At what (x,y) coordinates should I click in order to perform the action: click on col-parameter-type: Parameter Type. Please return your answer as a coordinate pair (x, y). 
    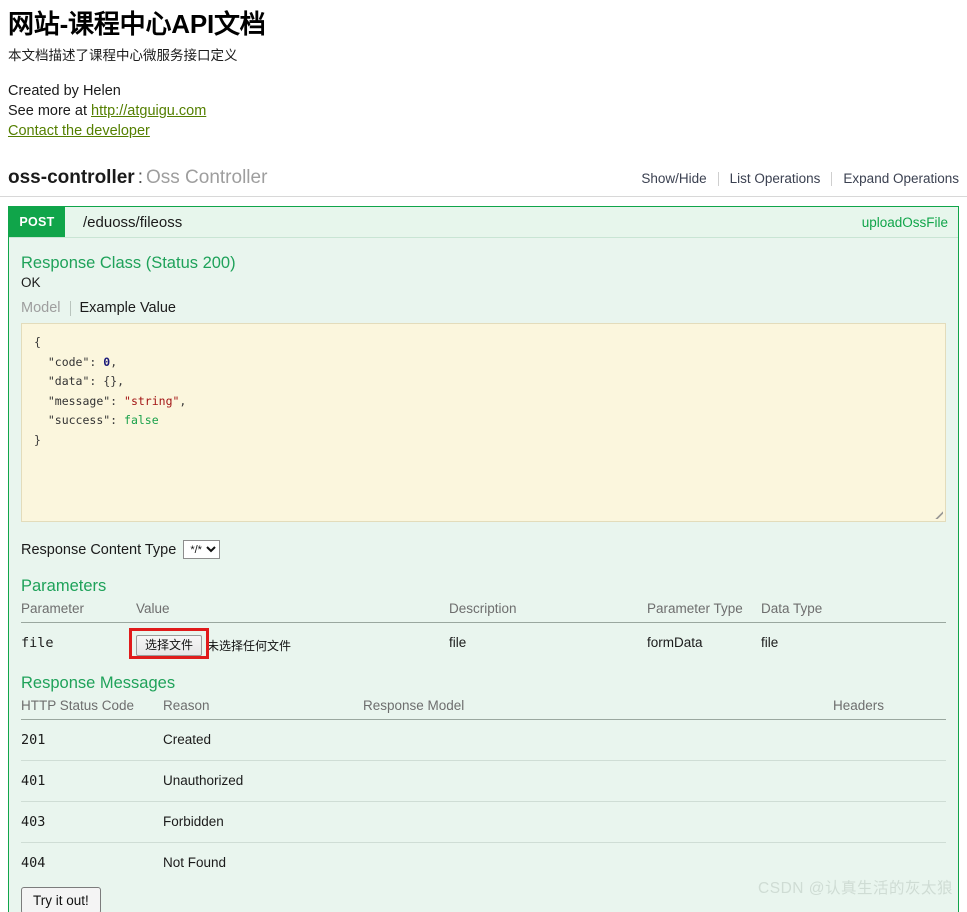
    Looking at the image, I should click on (704, 611).